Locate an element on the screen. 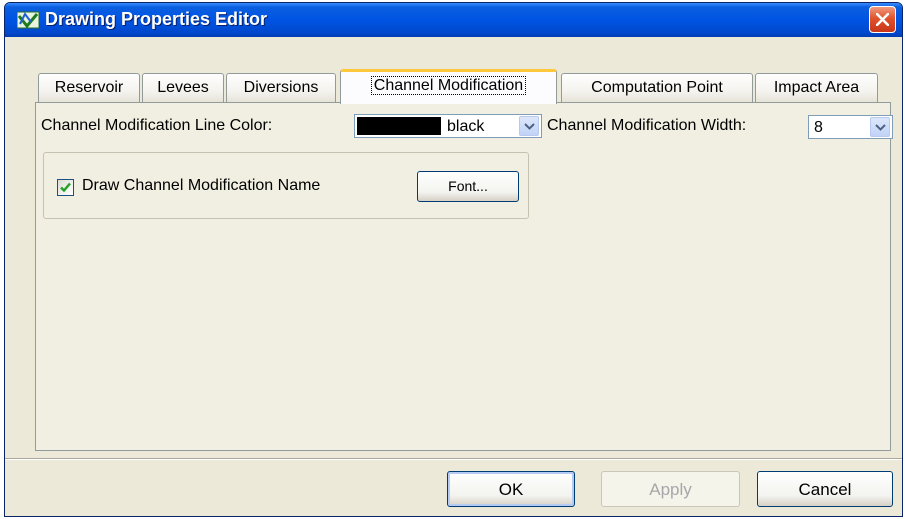 This screenshot has width=905, height=519. line-color-select: black is located at coordinates (448, 126).